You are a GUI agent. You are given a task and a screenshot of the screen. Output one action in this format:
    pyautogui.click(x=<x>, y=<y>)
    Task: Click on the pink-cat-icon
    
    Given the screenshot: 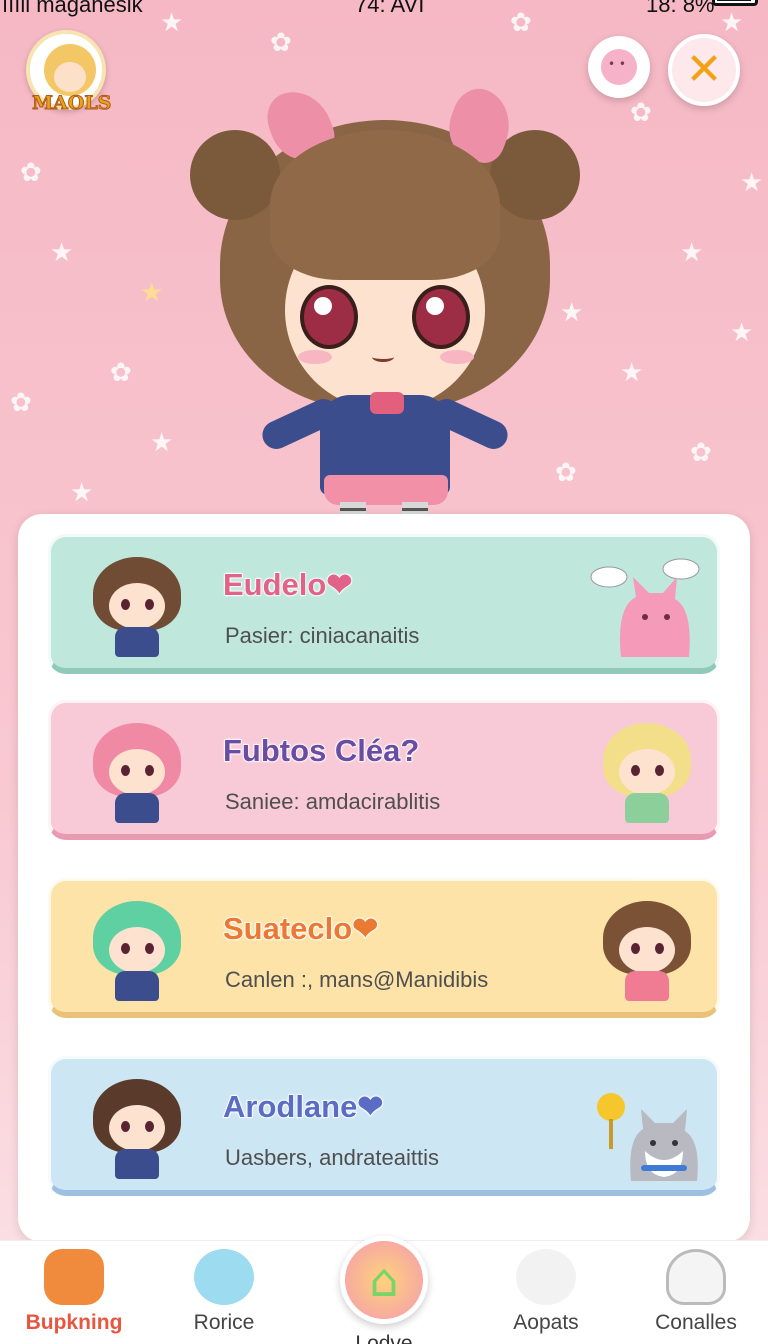 What is the action you would take?
    pyautogui.click(x=645, y=607)
    